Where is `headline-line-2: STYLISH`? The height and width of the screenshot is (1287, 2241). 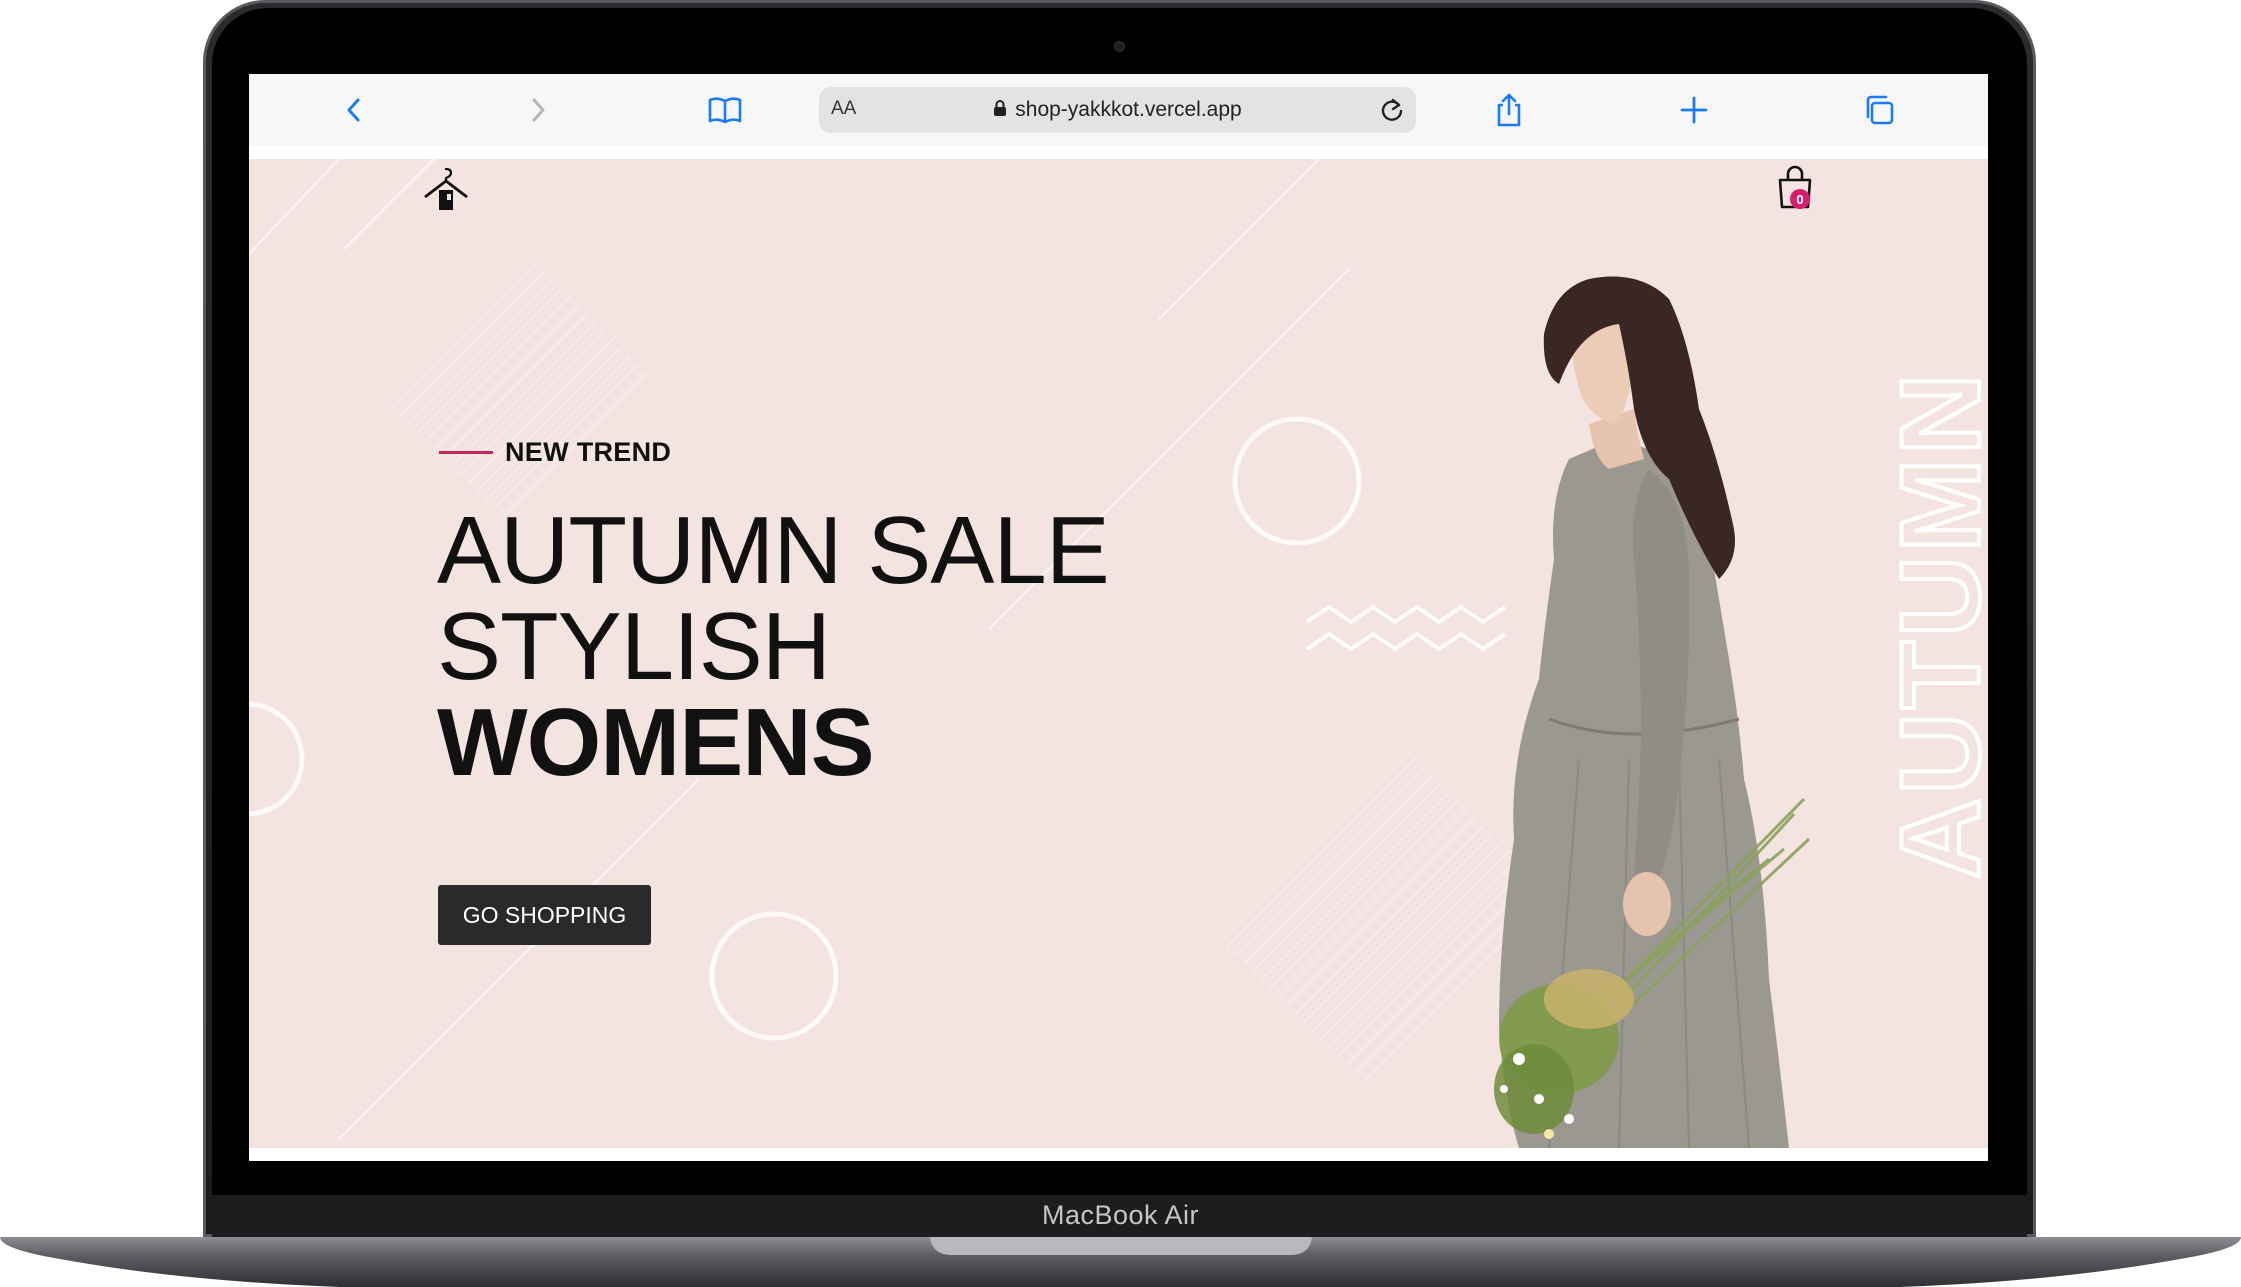
headline-line-2: STYLISH is located at coordinates (634, 646).